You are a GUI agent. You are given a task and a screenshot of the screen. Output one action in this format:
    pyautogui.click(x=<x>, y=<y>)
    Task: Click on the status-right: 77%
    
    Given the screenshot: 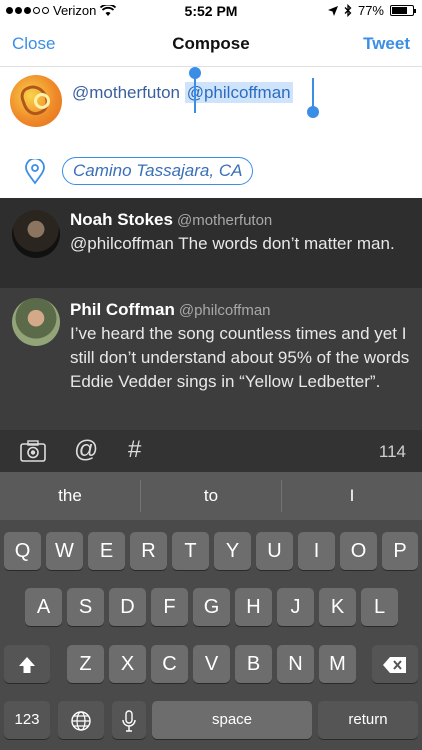 What is the action you would take?
    pyautogui.click(x=371, y=10)
    